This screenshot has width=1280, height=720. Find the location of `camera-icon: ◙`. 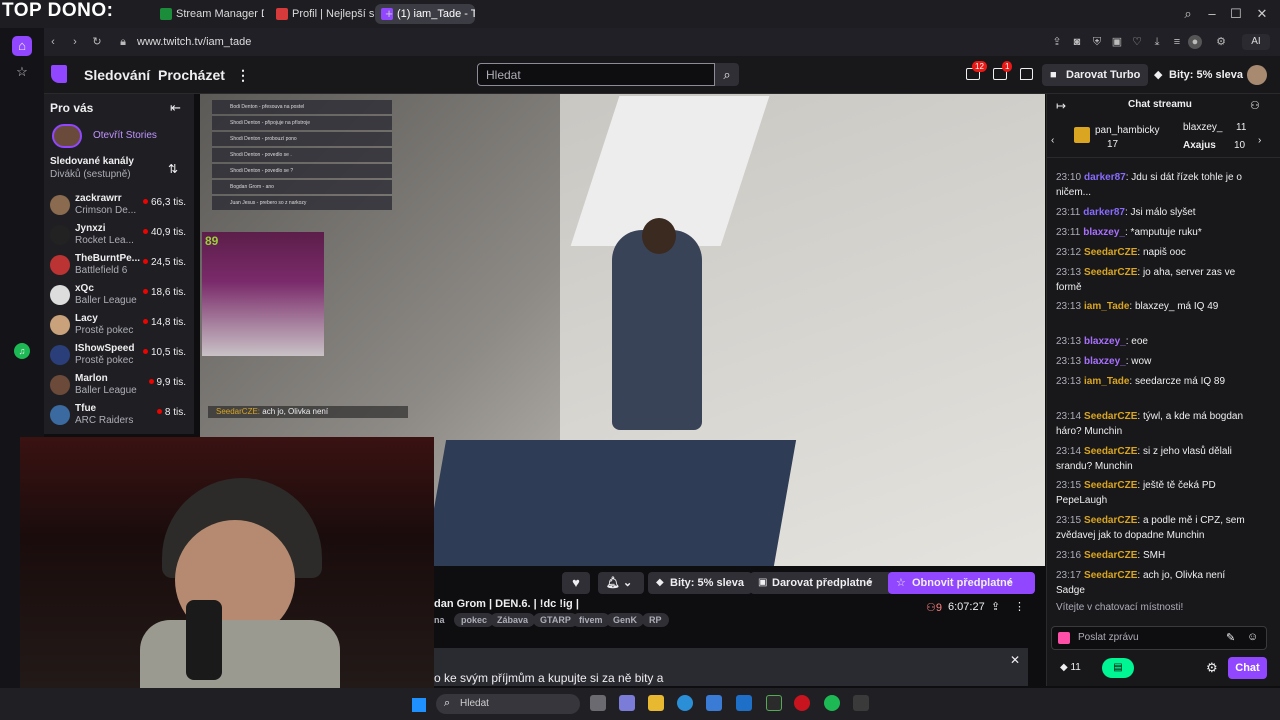

camera-icon: ◙ is located at coordinates (1077, 42).